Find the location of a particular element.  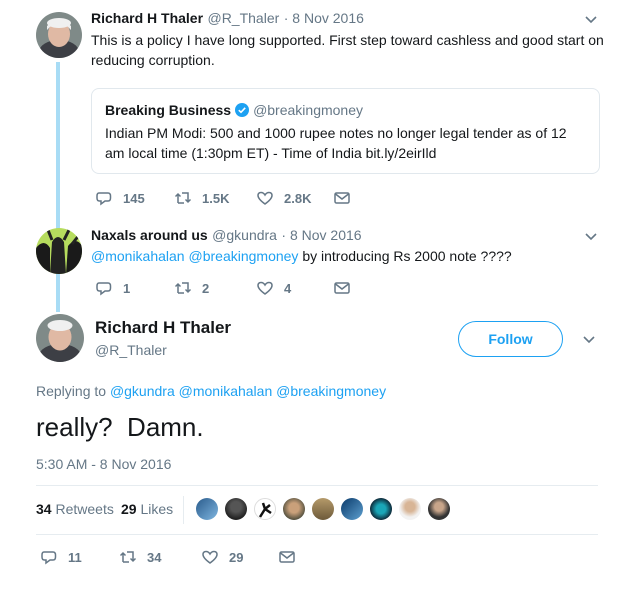

retweet-count: 2 is located at coordinates (206, 288).